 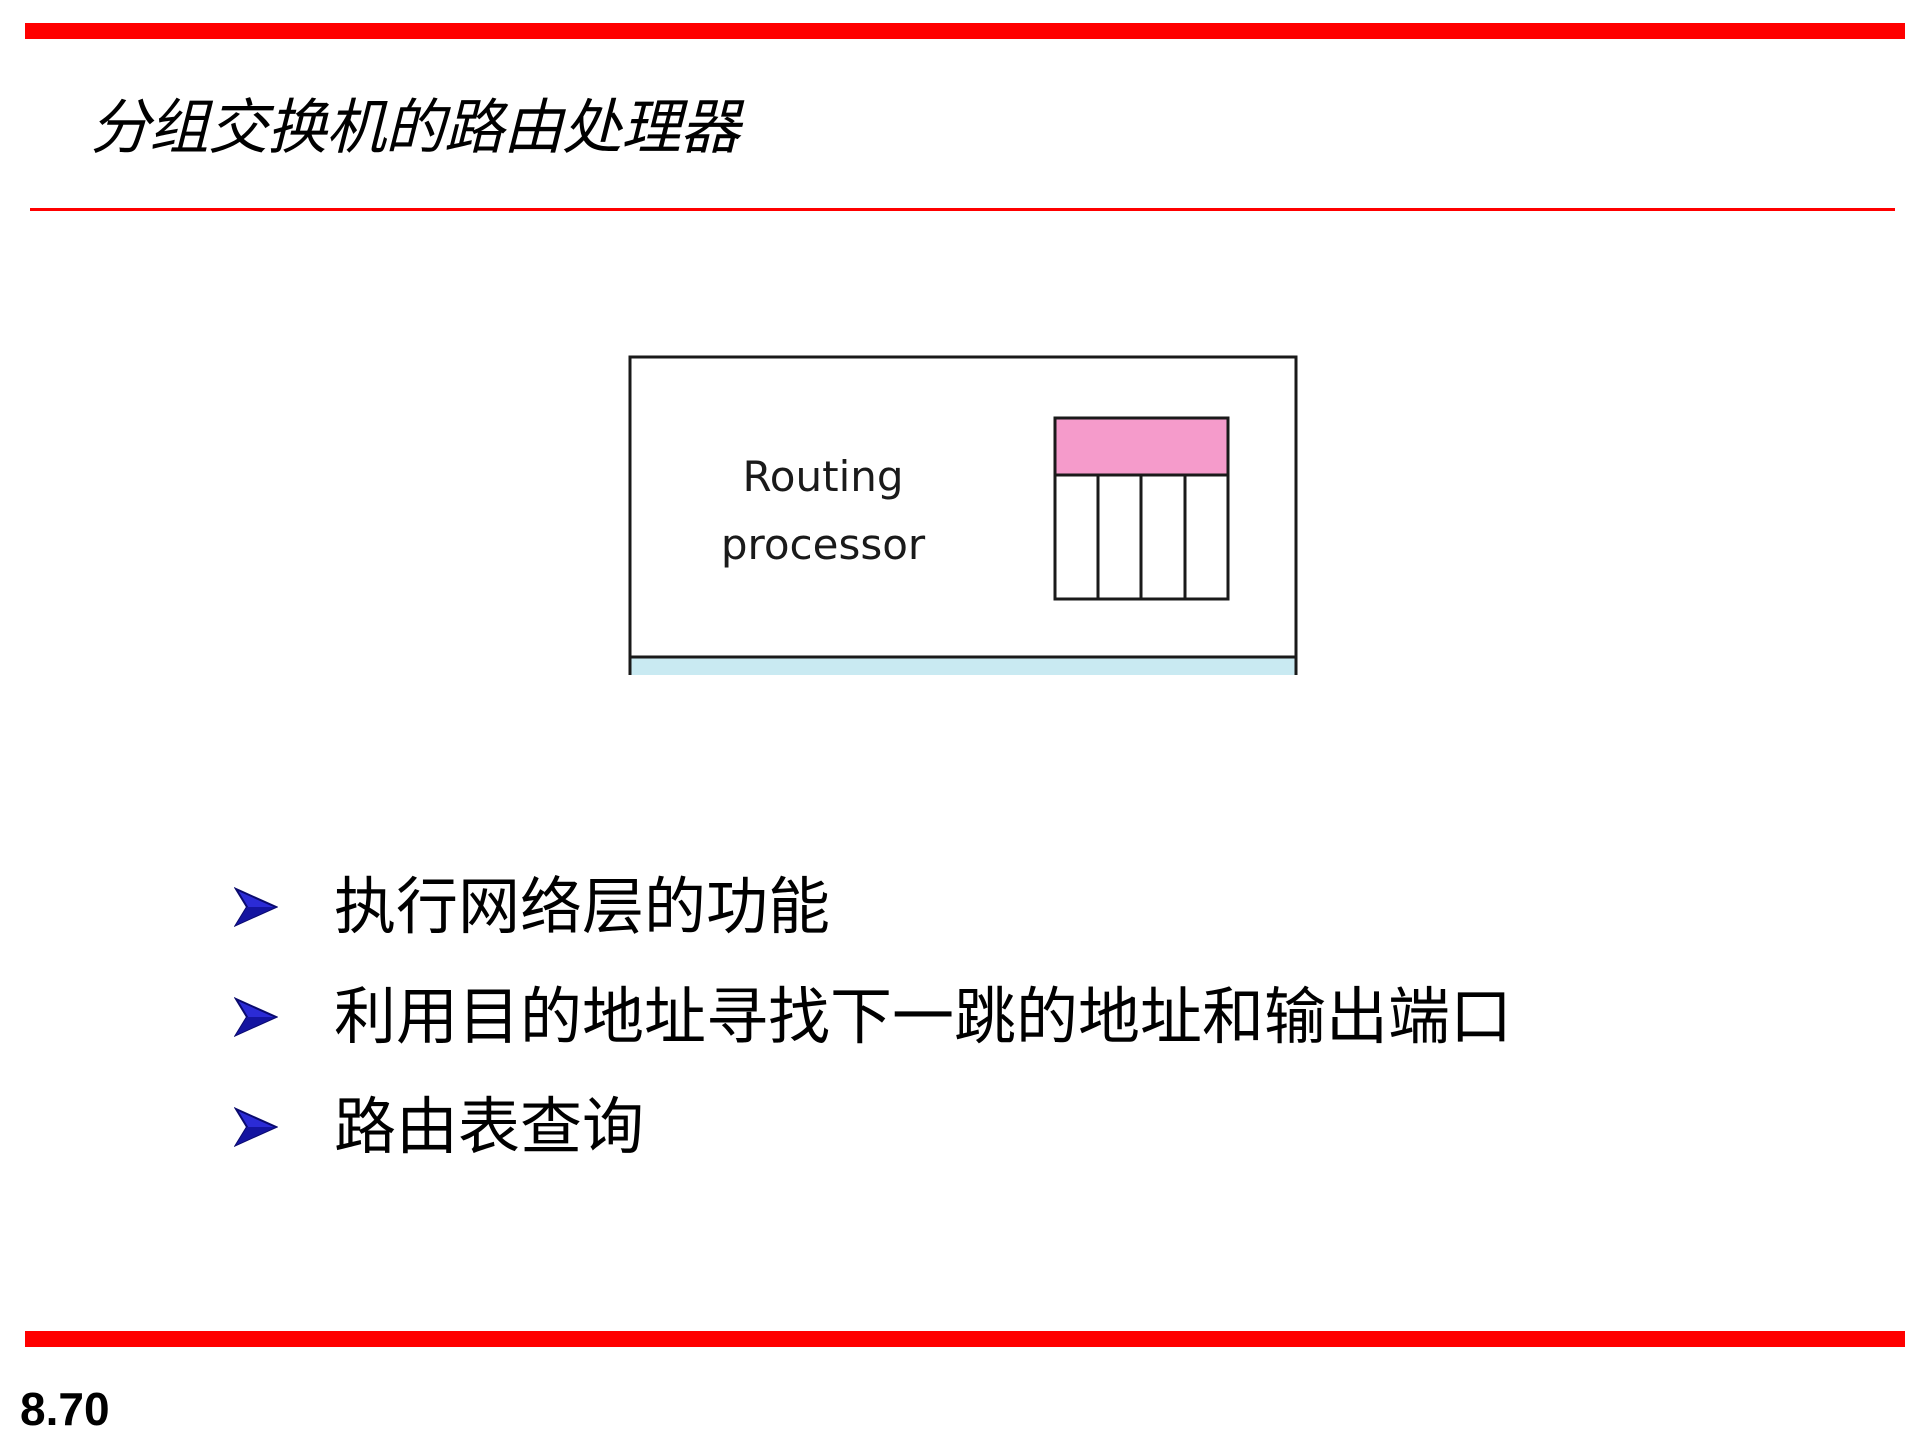 I want to click on routing-table-icon, so click(x=1141, y=508).